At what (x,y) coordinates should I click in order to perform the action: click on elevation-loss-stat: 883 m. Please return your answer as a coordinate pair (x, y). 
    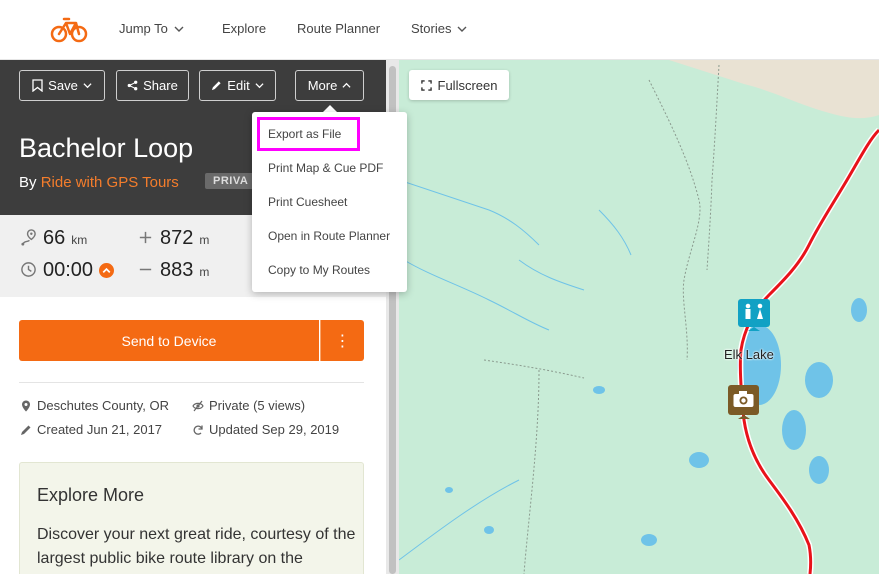
    Looking at the image, I should click on (173, 270).